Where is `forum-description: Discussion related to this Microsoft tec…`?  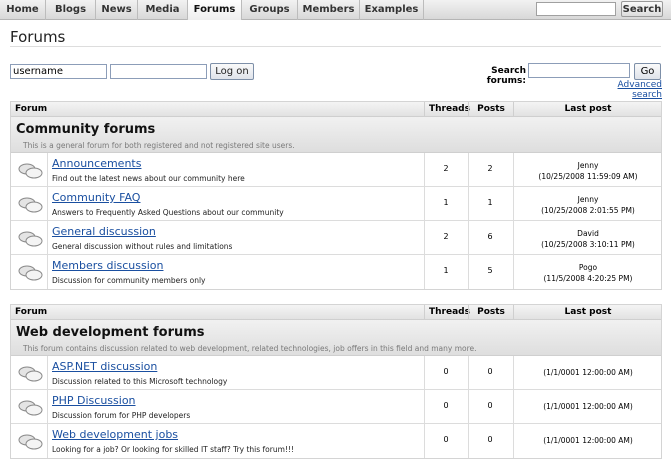
forum-description: Discussion related to this Microsoft tec… is located at coordinates (140, 381).